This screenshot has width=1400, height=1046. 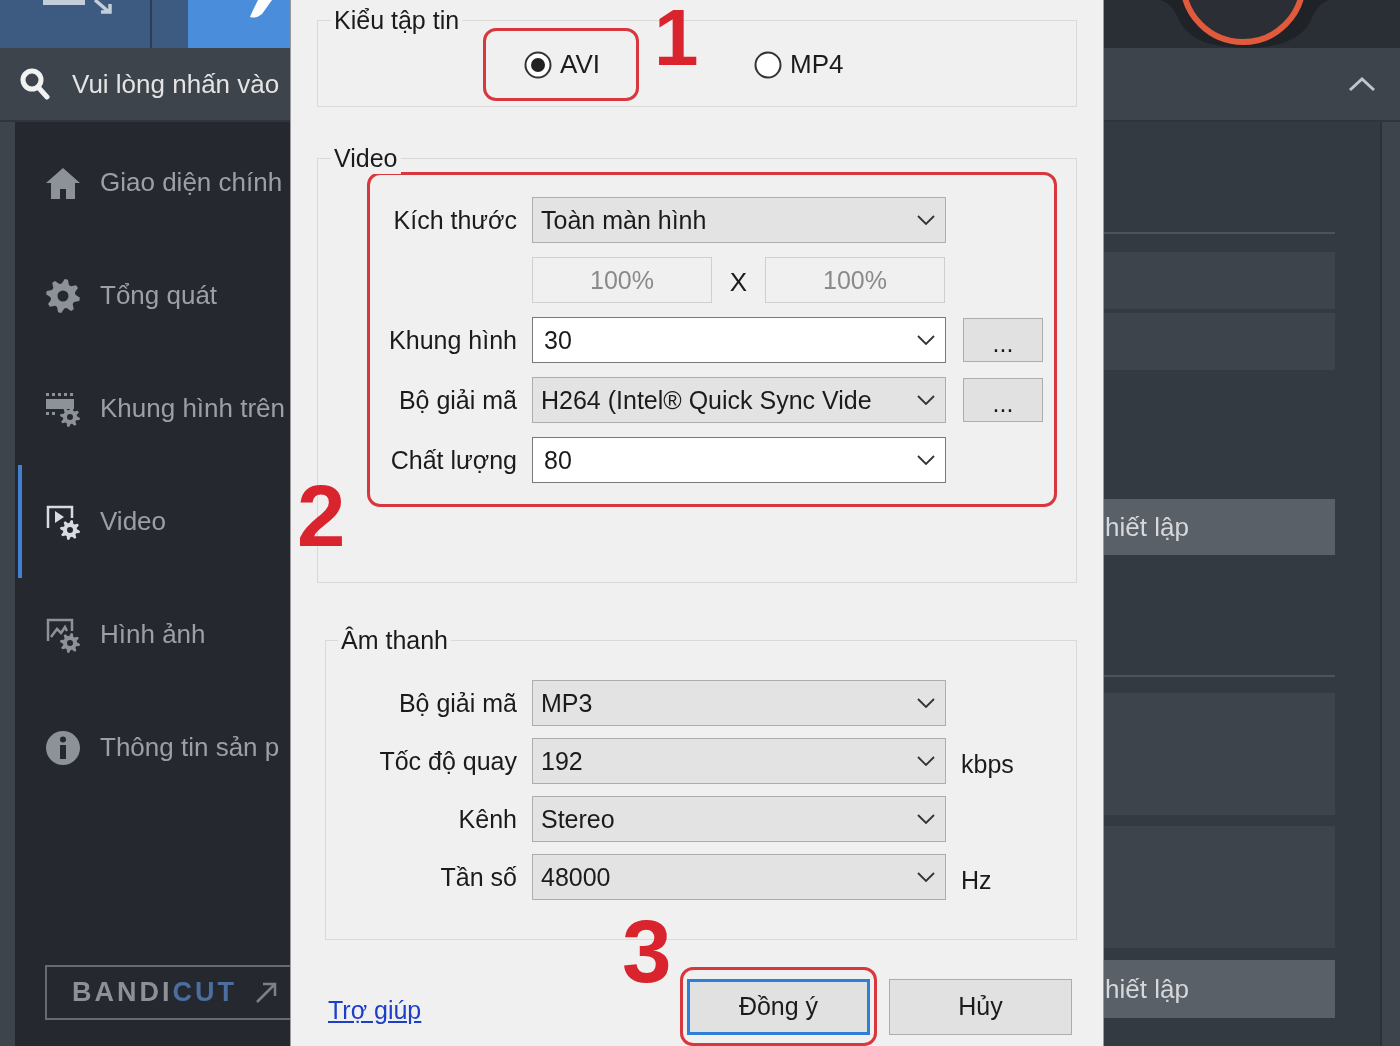 I want to click on field-label: Tần số, so click(x=478, y=877).